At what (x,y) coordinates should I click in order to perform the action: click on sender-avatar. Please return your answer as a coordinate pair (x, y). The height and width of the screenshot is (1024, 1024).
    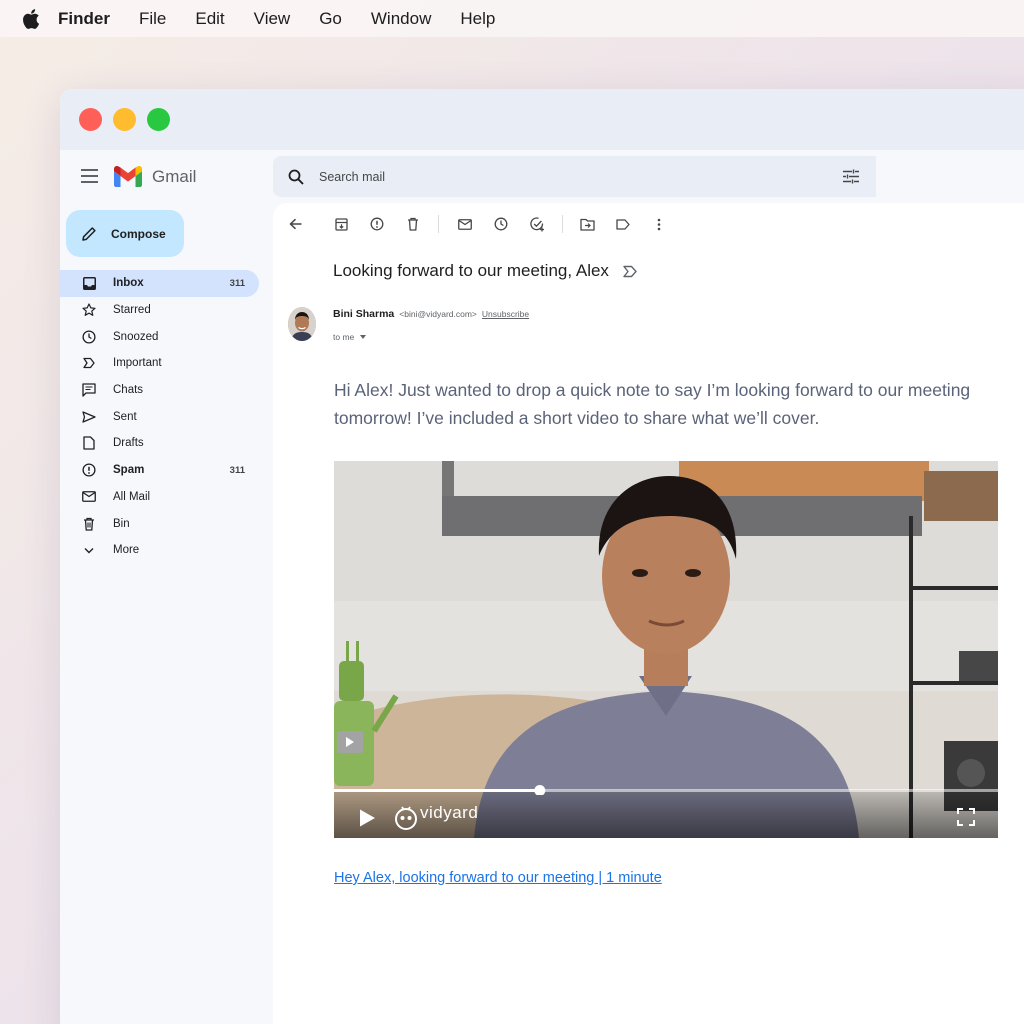
    Looking at the image, I should click on (302, 324).